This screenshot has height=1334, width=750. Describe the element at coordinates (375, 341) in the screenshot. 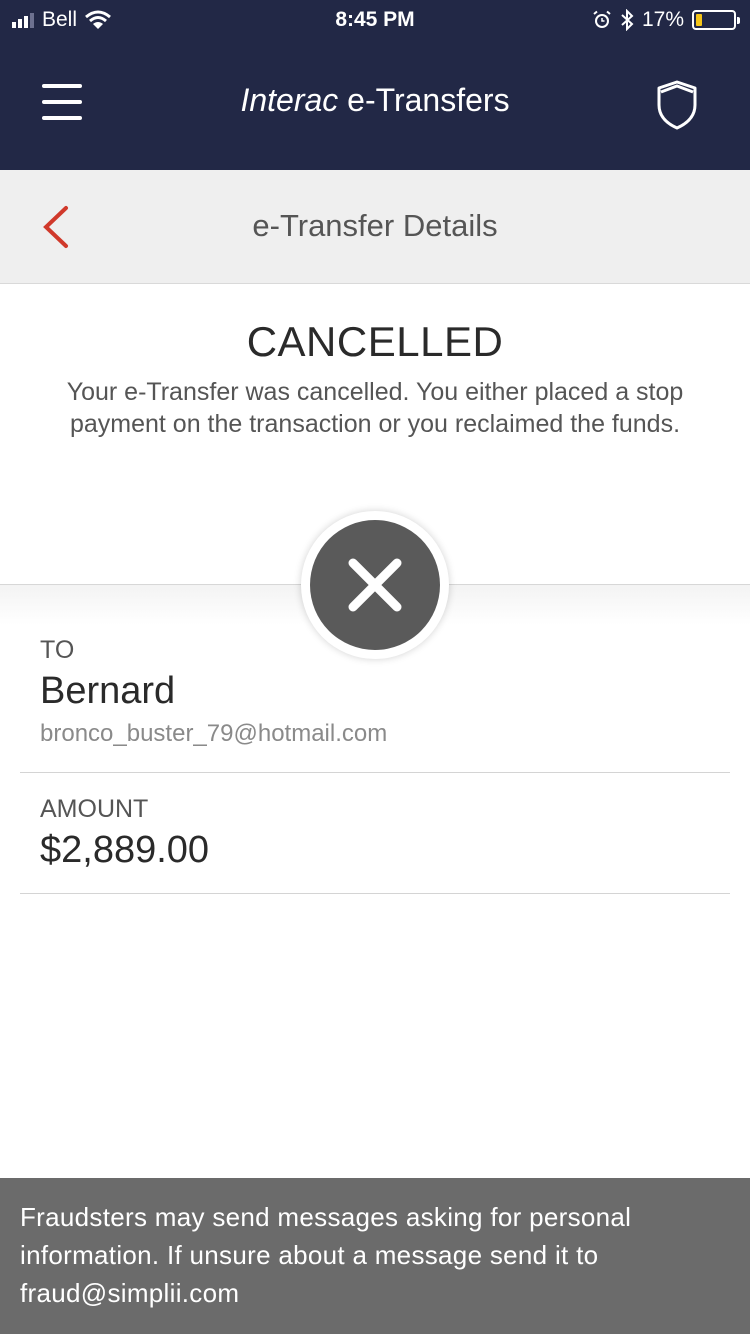

I see `transfer-status-title: CANCELLED` at that location.